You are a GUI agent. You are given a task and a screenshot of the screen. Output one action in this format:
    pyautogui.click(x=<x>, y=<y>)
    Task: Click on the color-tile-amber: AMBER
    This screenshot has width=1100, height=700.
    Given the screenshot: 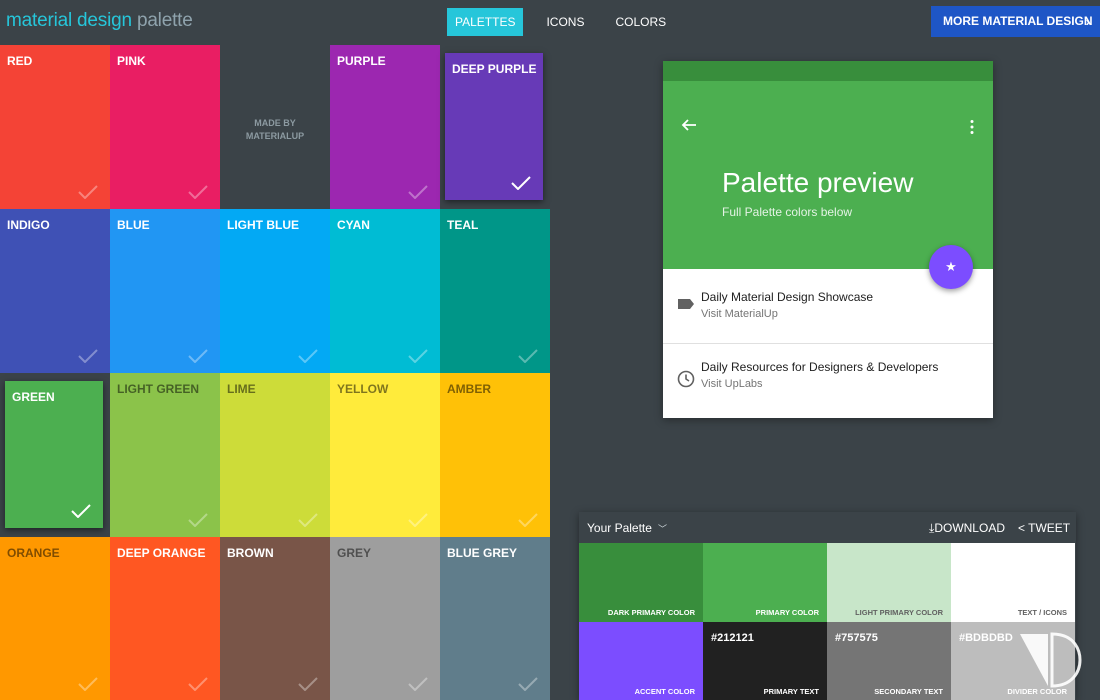 What is the action you would take?
    pyautogui.click(x=495, y=455)
    